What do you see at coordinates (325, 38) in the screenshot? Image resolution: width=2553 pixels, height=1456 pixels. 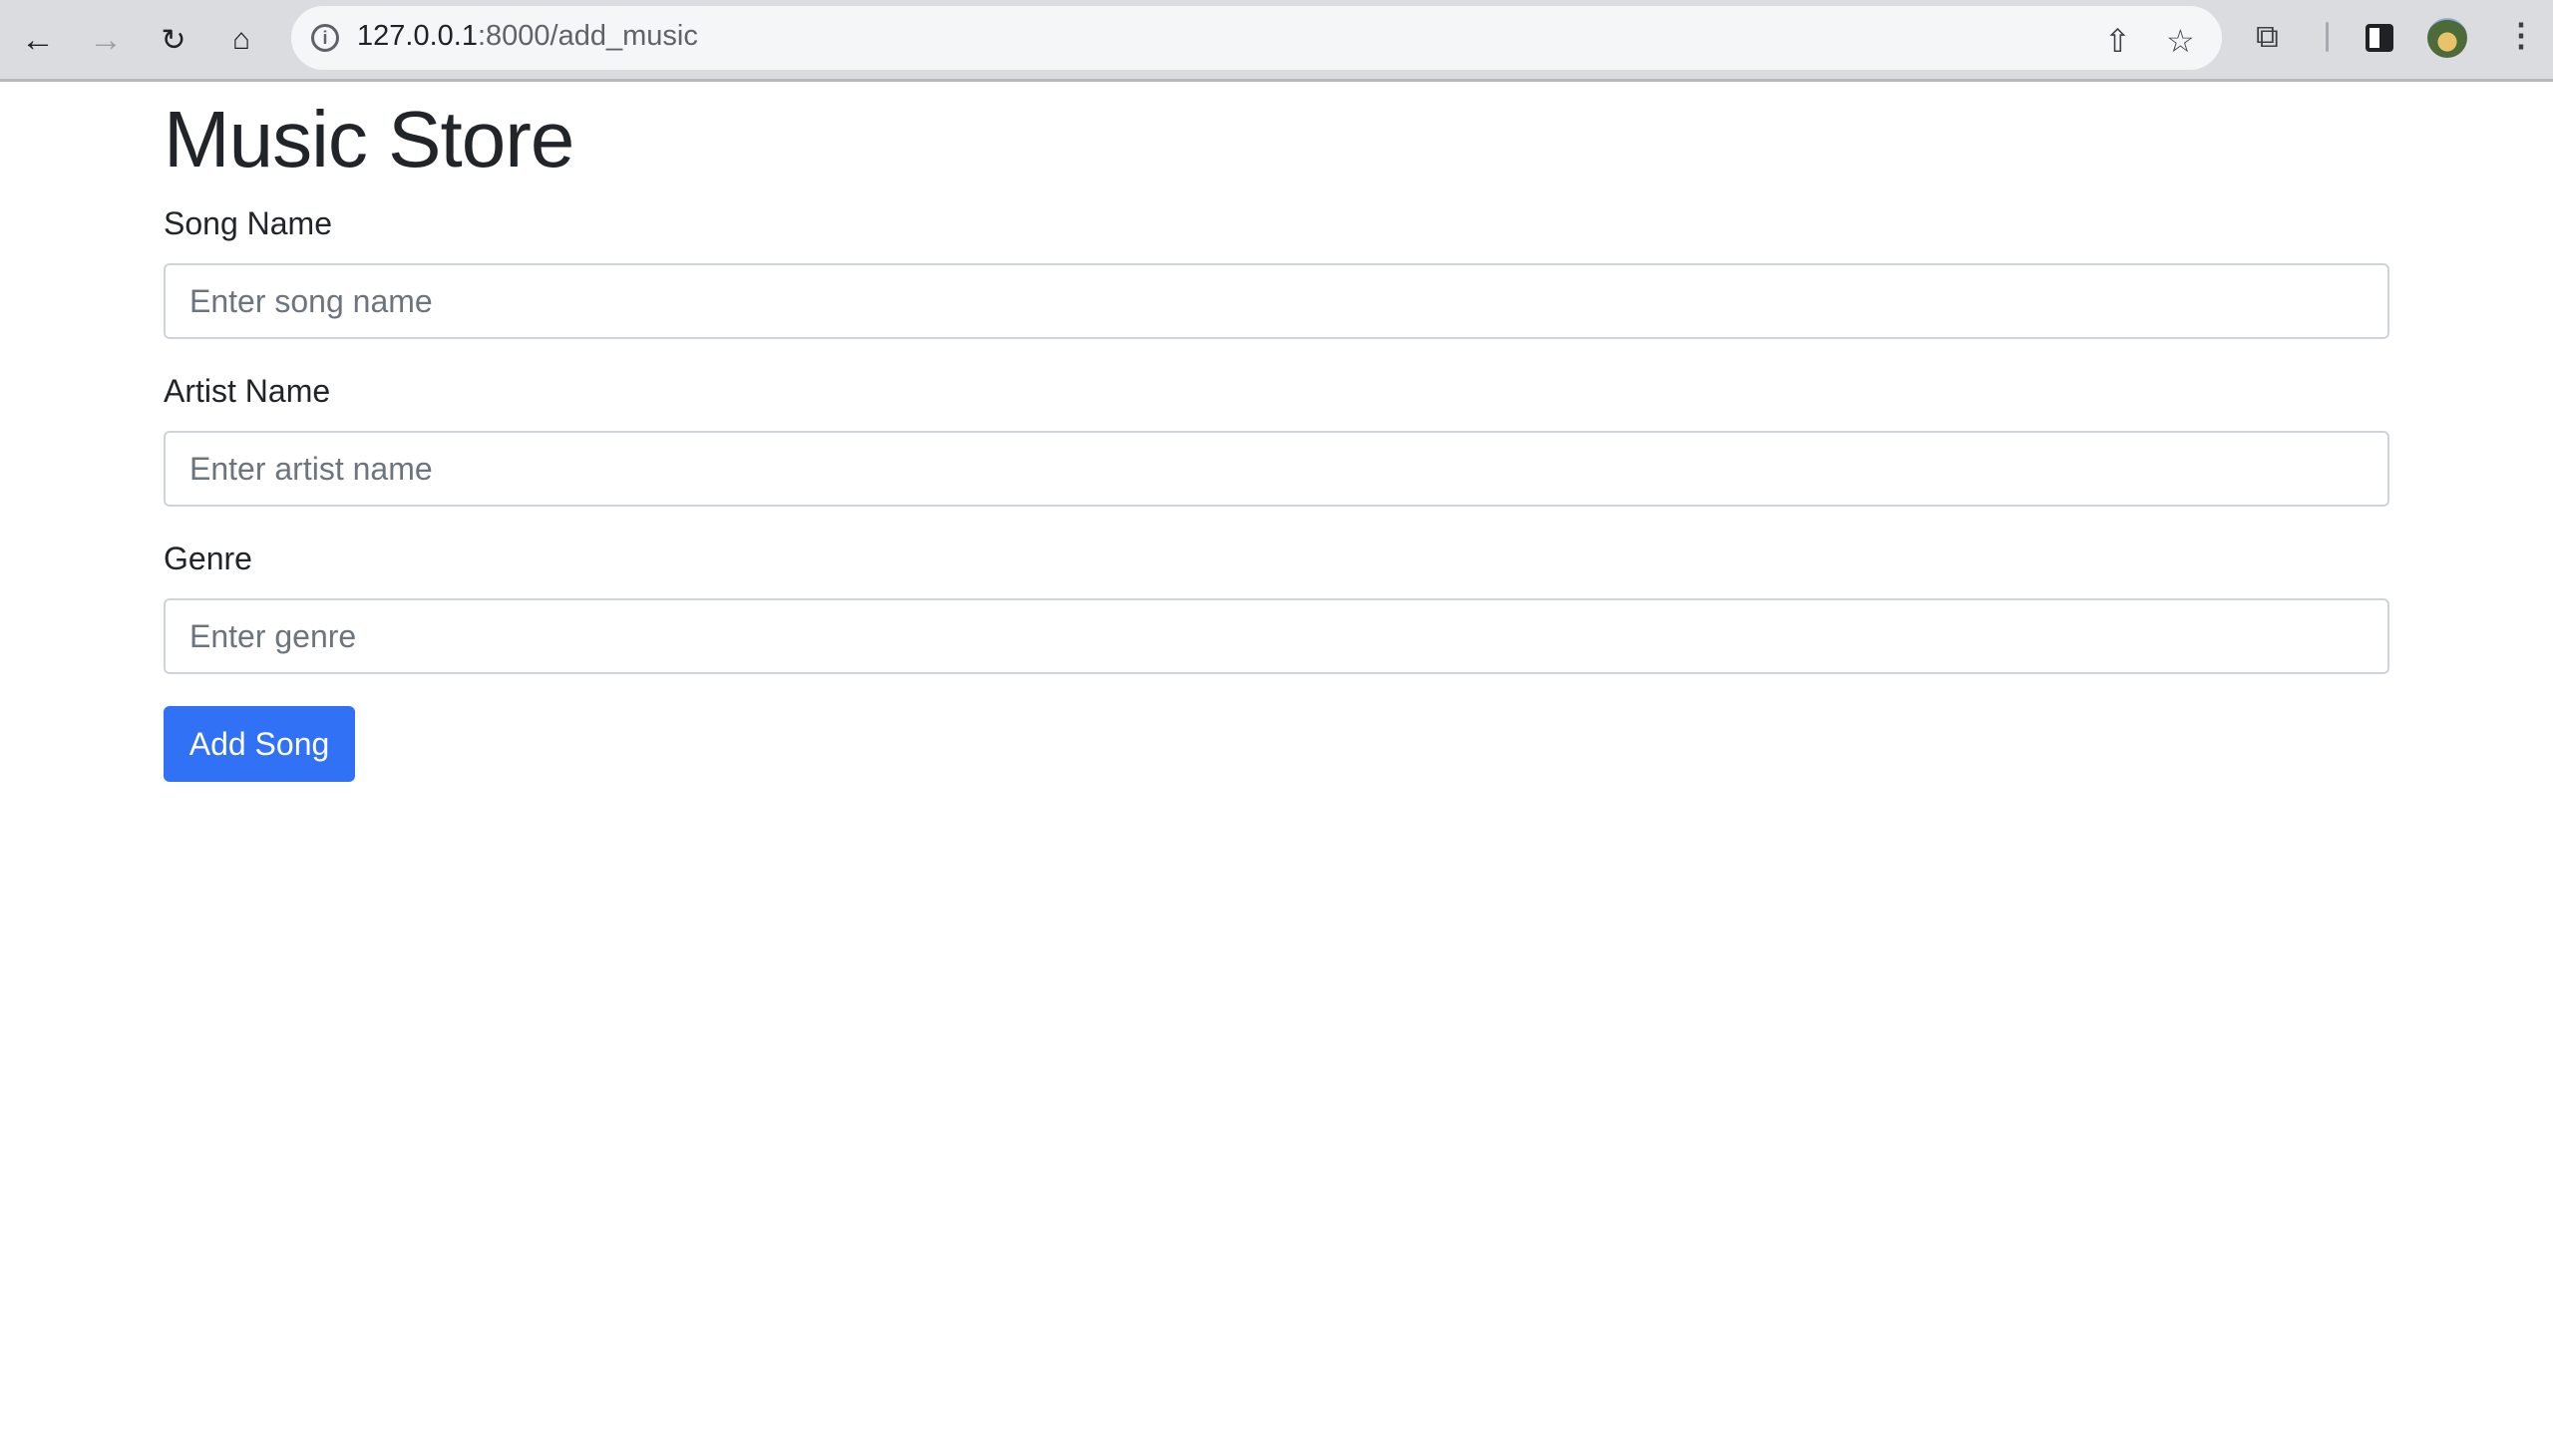 I see `info-icon: i` at bounding box center [325, 38].